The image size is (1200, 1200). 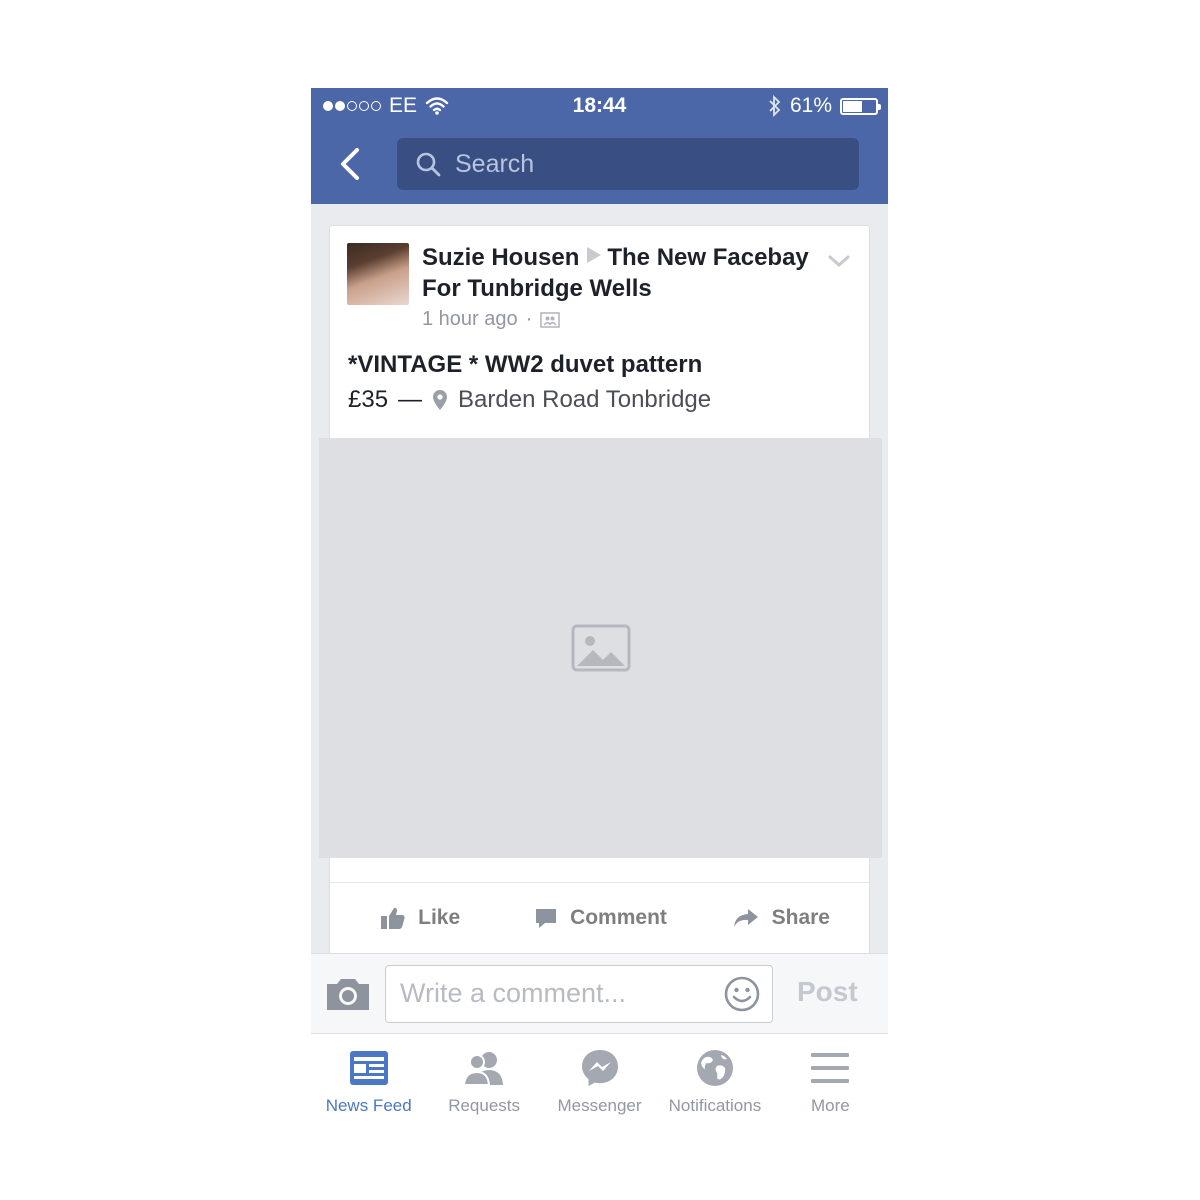 I want to click on nav-bar: Search, so click(x=599, y=164).